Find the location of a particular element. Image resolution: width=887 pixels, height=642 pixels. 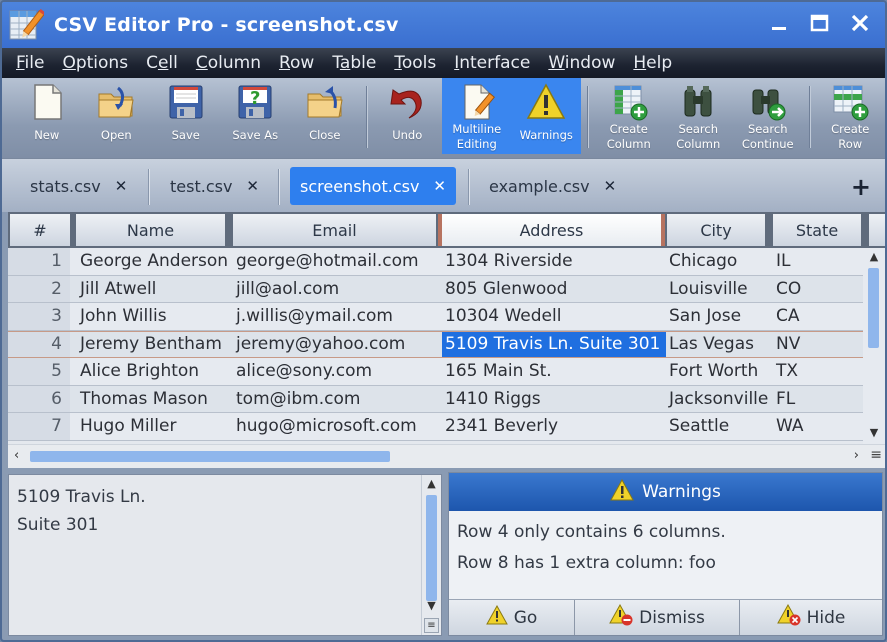

scroll-right-icon: › is located at coordinates (856, 455).